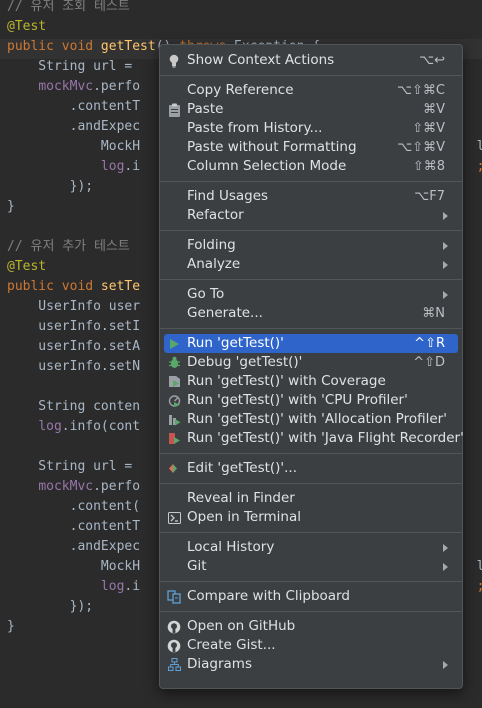  Describe the element at coordinates (241, 626) in the screenshot. I see `menu-item-label: Open on GitHub` at that location.